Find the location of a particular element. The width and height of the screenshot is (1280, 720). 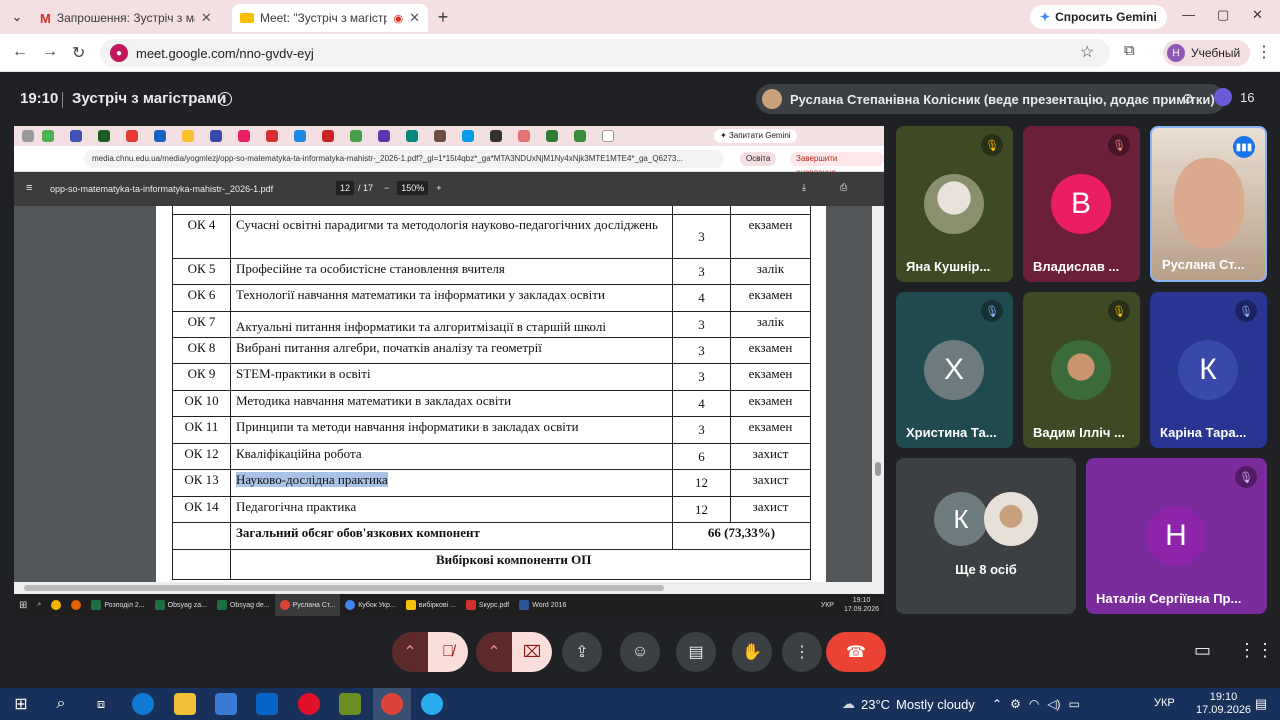

window-close-icon: ✕ is located at coordinates (1257, 15).